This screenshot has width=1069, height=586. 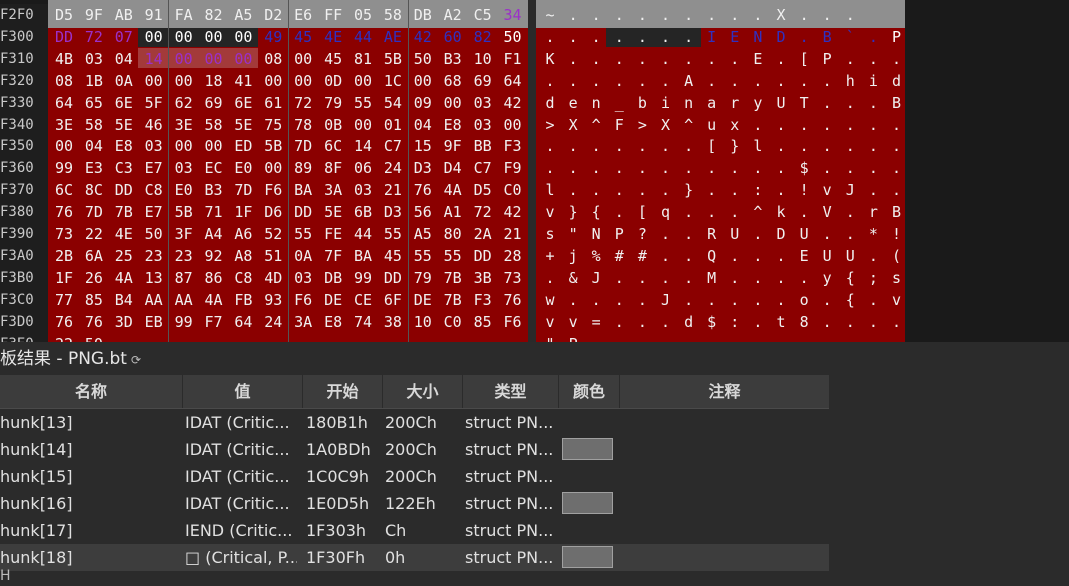 What do you see at coordinates (363, 37) in the screenshot?
I see `hex-byte: 44` at bounding box center [363, 37].